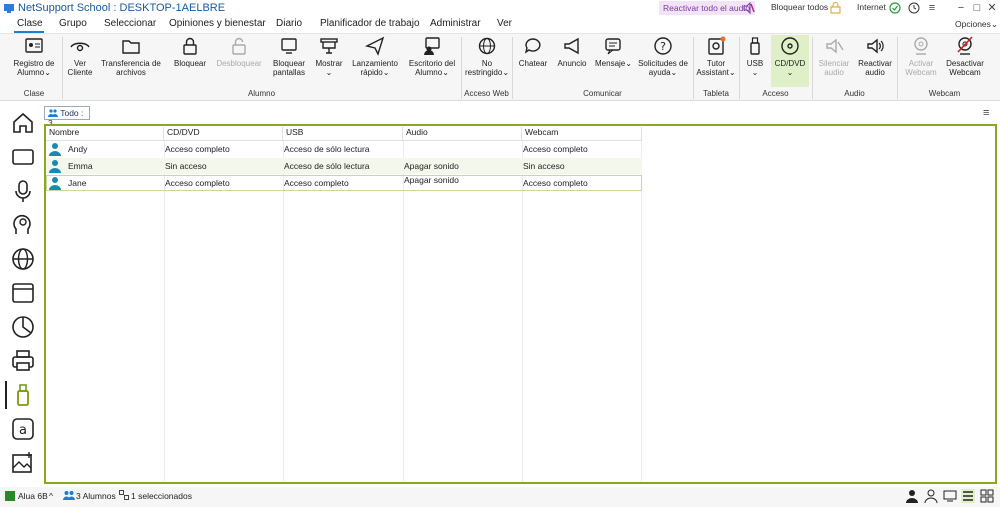  I want to click on mute-audio-button: Silenciar audio, so click(834, 61).